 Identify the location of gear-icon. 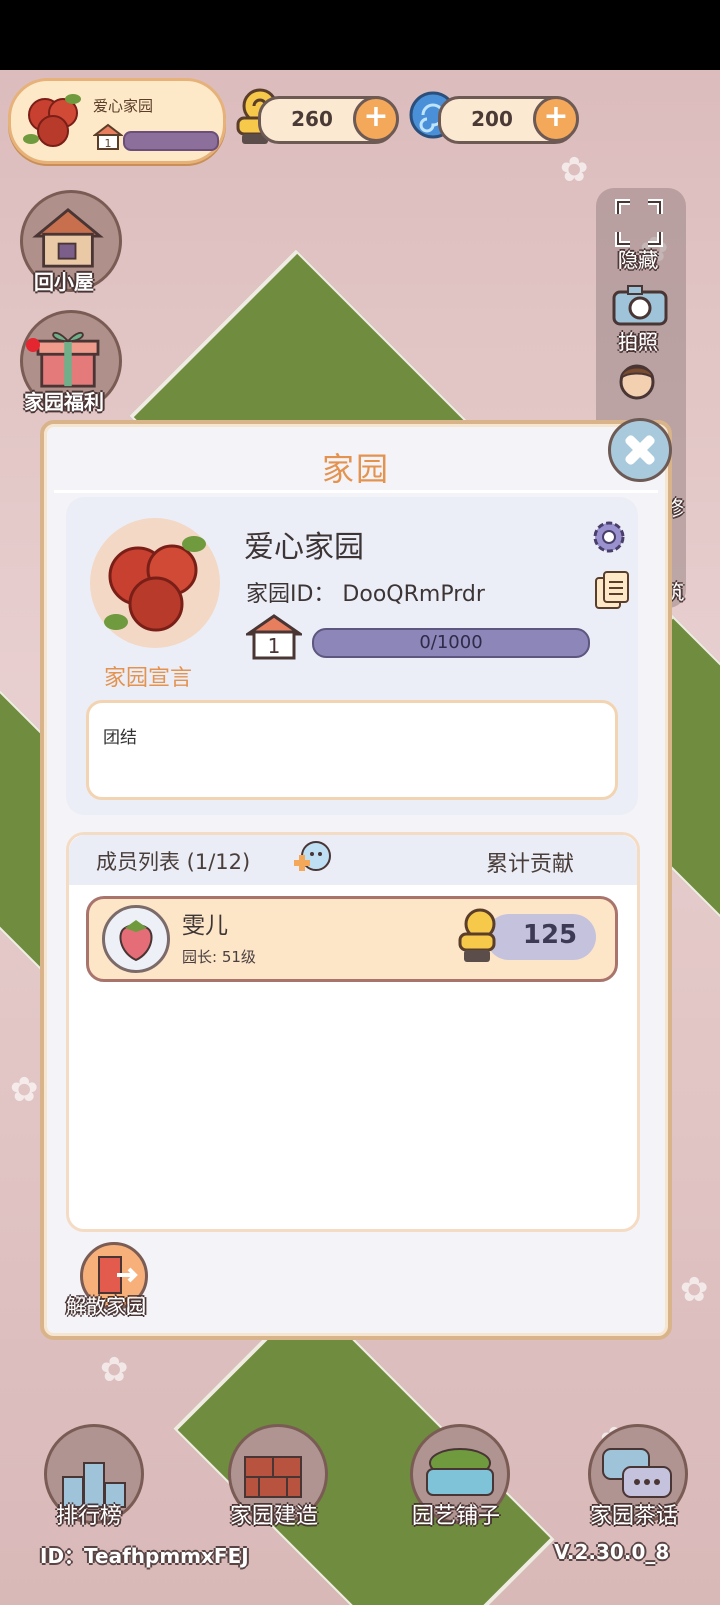
(609, 537).